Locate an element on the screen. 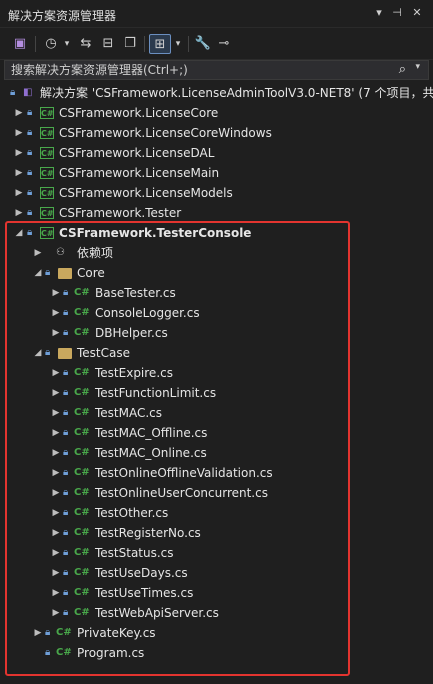  file-node: ▶ 🔒︎ C# BaseTester.cs is located at coordinates (216, 293).